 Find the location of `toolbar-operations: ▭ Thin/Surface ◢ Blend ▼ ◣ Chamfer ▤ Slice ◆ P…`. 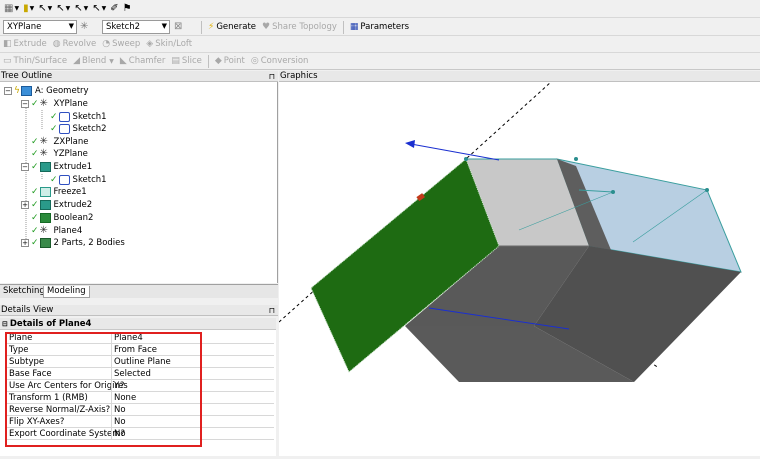

toolbar-operations: ▭ Thin/Surface ◢ Blend ▼ ◣ Chamfer ▤ Slice ◆ P… is located at coordinates (380, 61).